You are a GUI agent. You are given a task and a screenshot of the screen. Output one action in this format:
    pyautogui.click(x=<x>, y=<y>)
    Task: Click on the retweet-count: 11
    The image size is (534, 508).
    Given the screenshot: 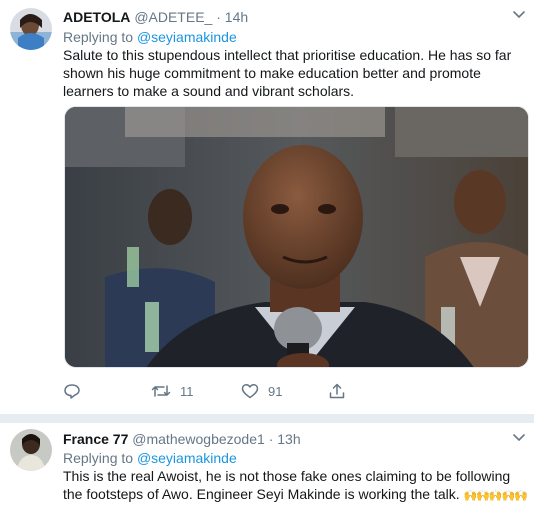 What is the action you would take?
    pyautogui.click(x=187, y=391)
    